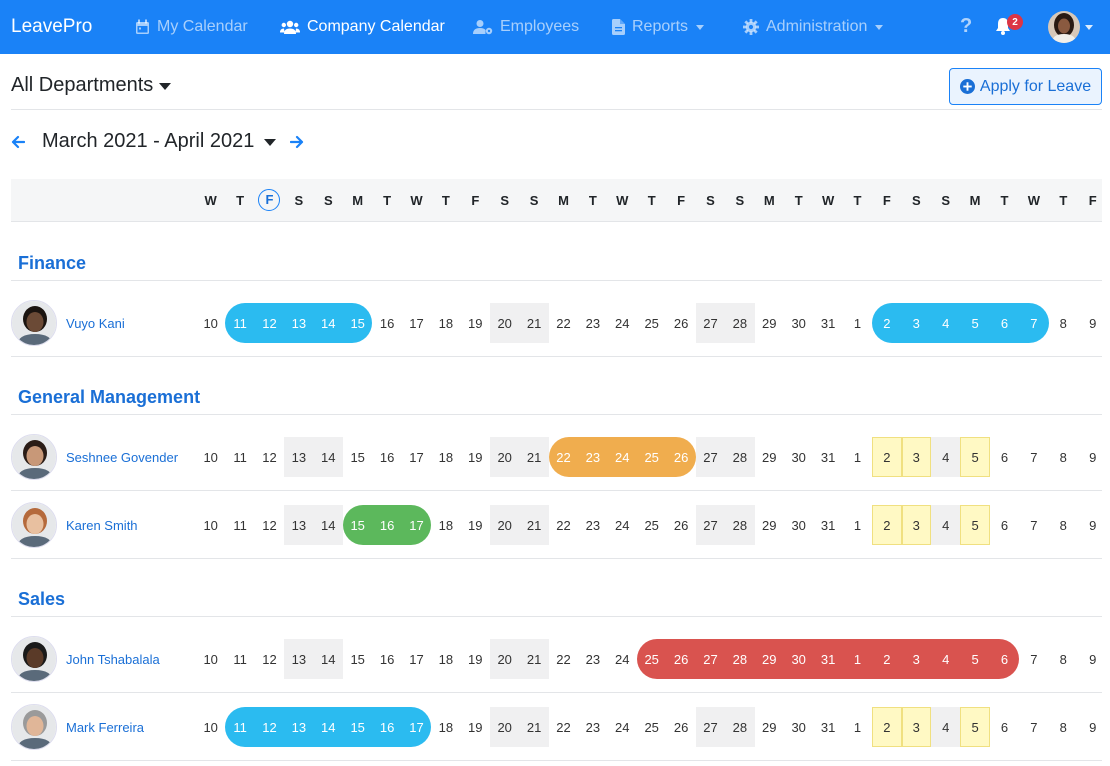  What do you see at coordinates (827, 659) in the screenshot?
I see `leave-day-cell: 31` at bounding box center [827, 659].